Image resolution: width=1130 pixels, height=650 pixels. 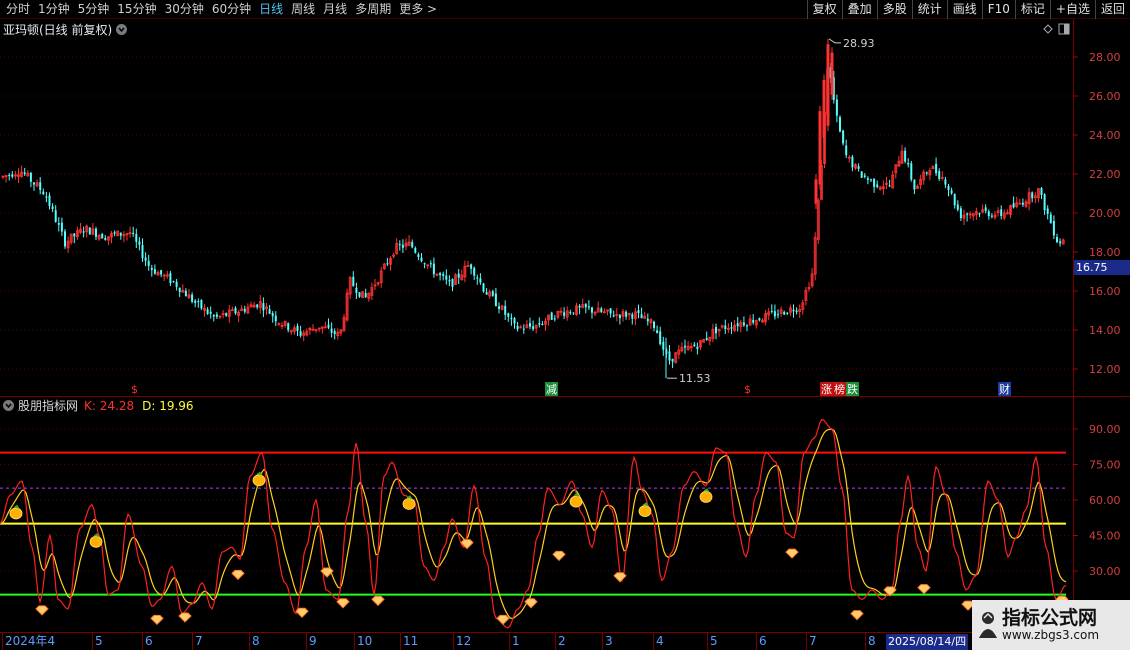 What do you see at coordinates (771, 211) in the screenshot?
I see `price-annotations: 28.93 11.53` at bounding box center [771, 211].